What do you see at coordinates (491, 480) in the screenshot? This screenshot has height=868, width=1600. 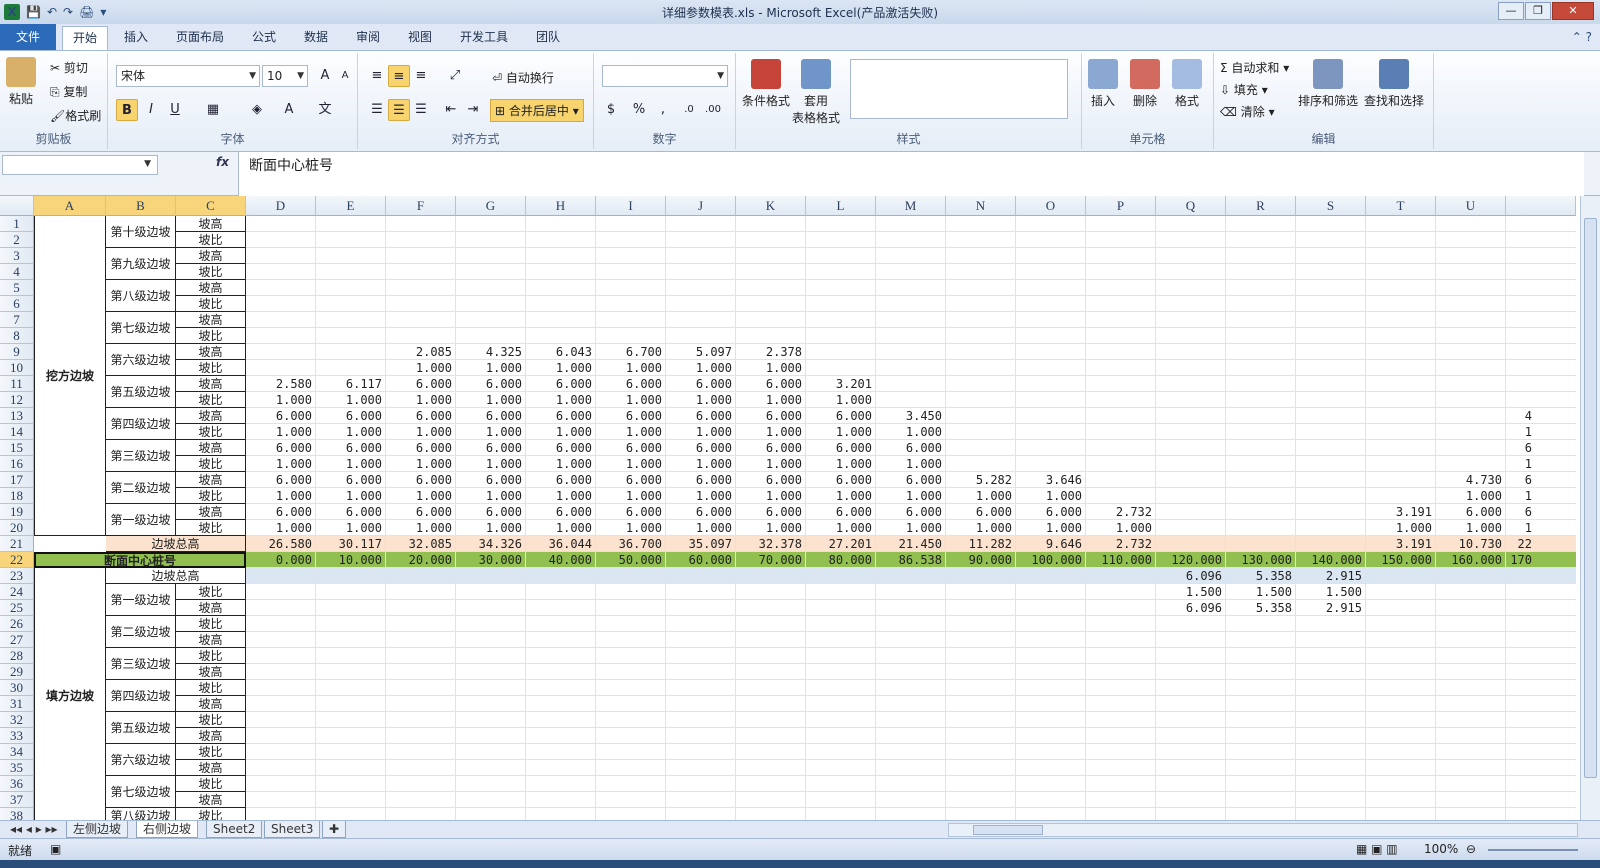 I see `data-cell-g17: 6.000` at bounding box center [491, 480].